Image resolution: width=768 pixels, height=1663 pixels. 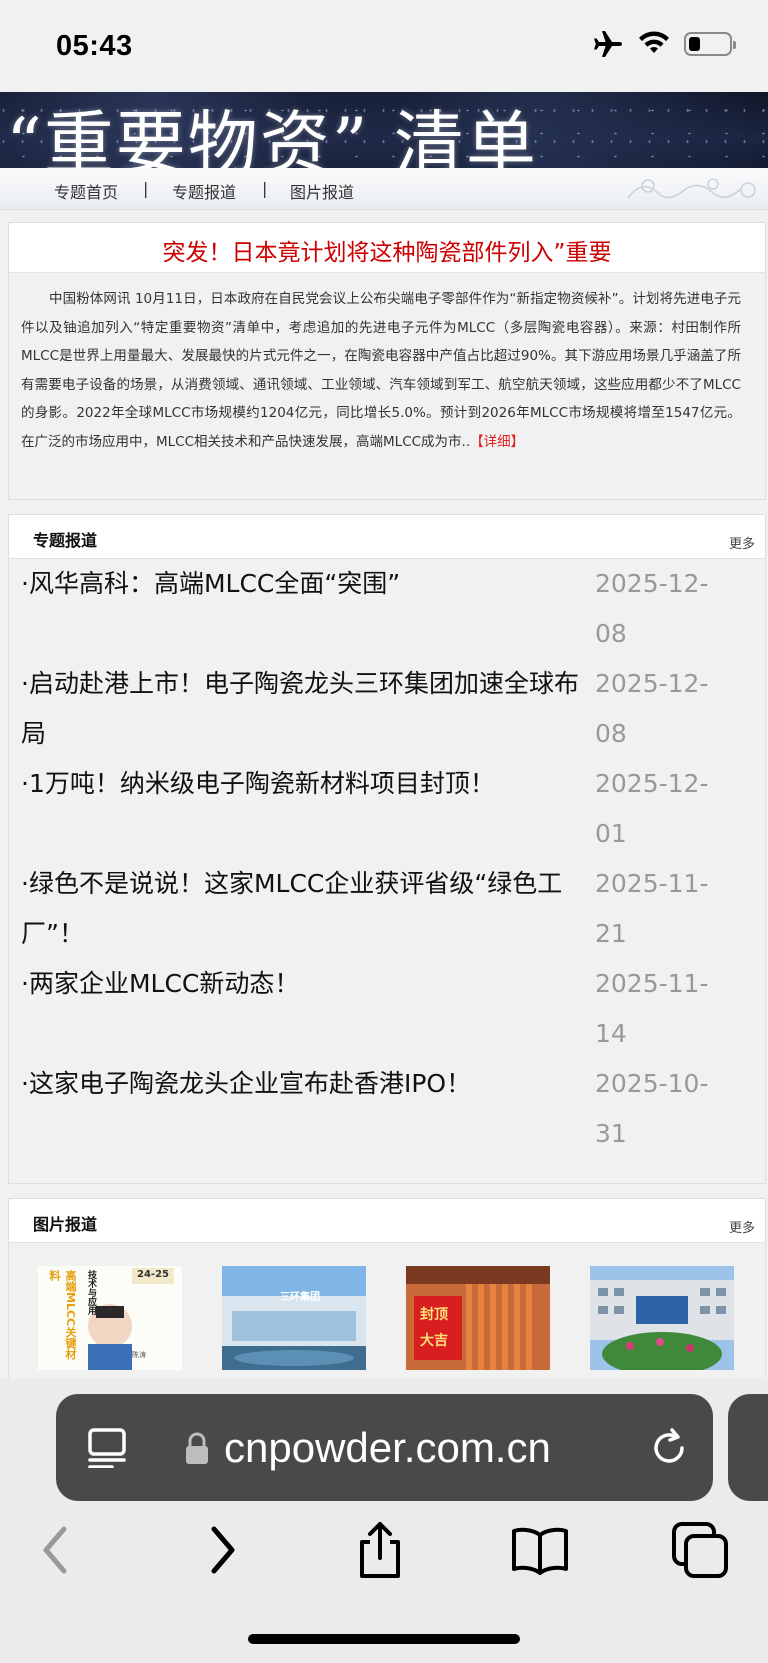 I want to click on bookmarks-button, so click(x=540, y=1550).